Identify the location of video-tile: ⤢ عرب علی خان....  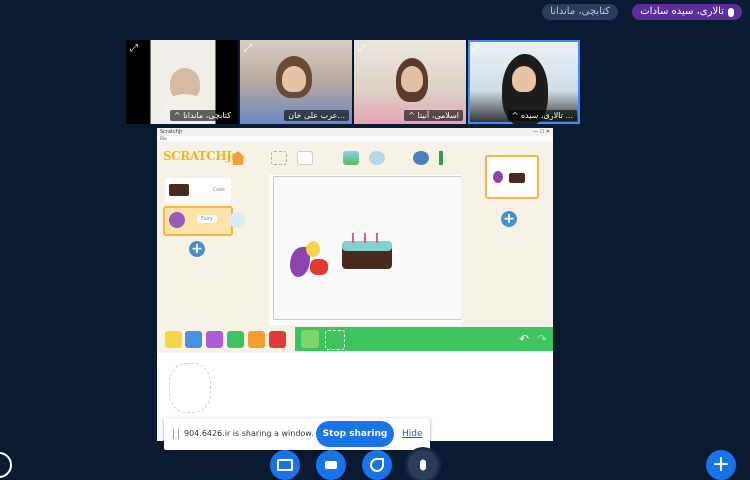
(296, 82).